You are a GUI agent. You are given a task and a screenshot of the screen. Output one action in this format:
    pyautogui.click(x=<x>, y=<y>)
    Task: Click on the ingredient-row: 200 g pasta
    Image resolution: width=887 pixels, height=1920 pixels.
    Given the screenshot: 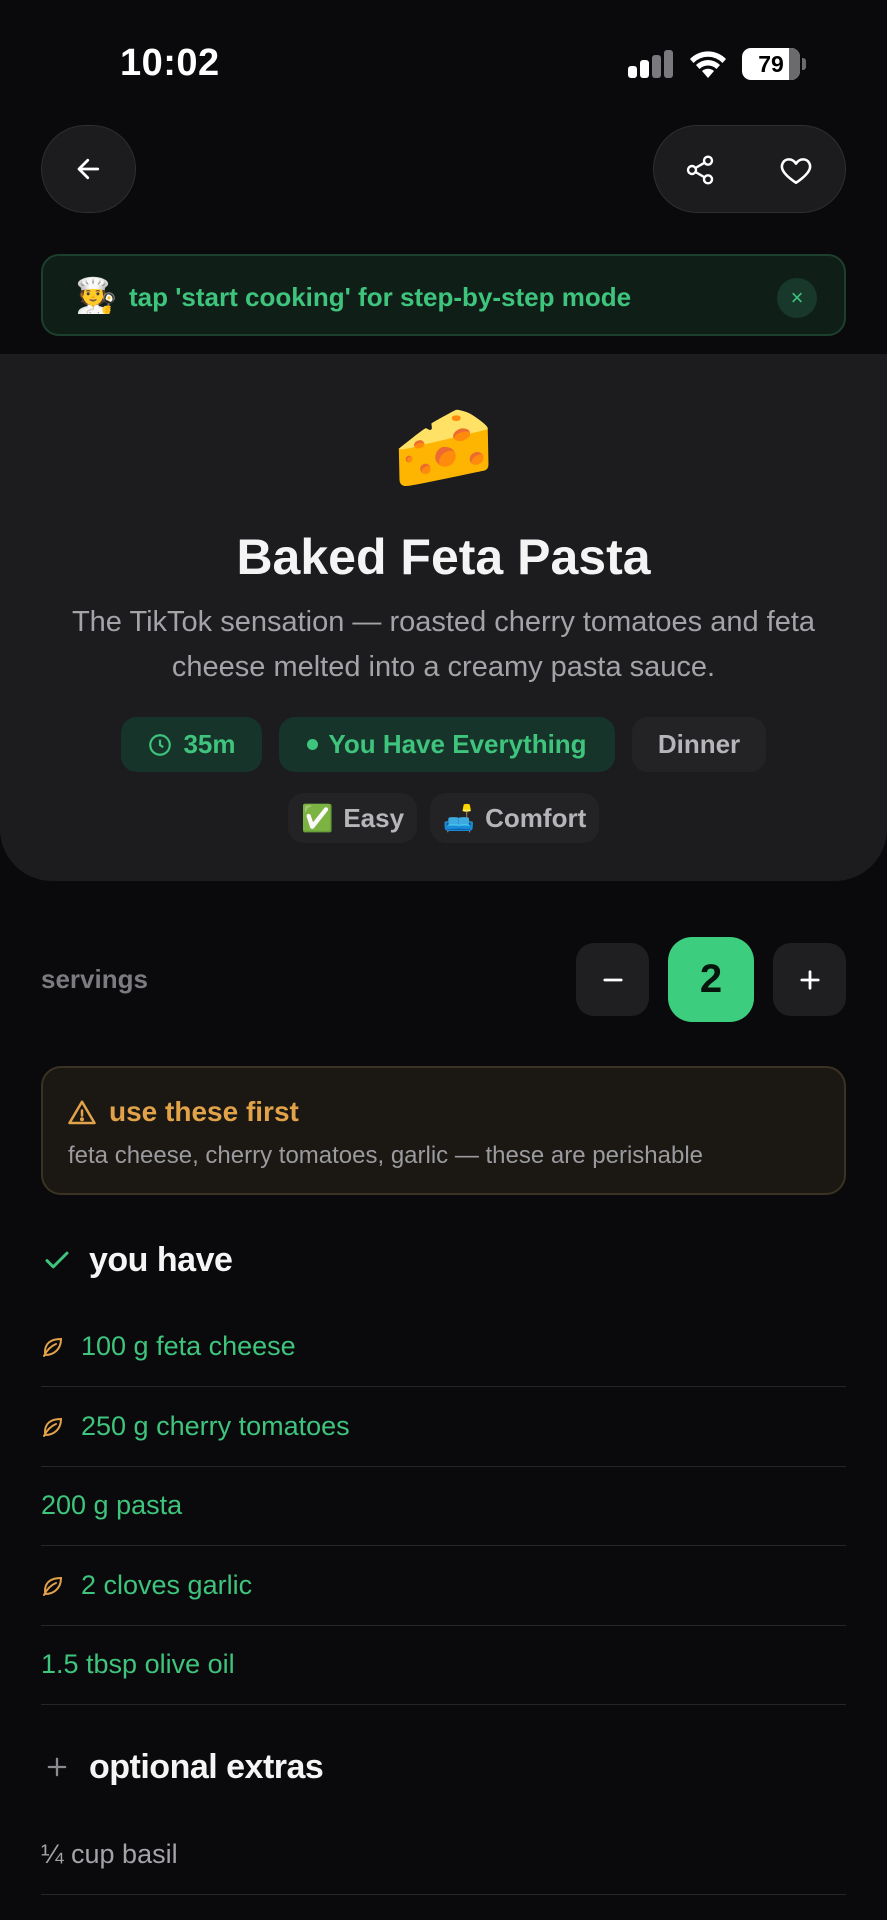 What is the action you would take?
    pyautogui.click(x=443, y=1506)
    